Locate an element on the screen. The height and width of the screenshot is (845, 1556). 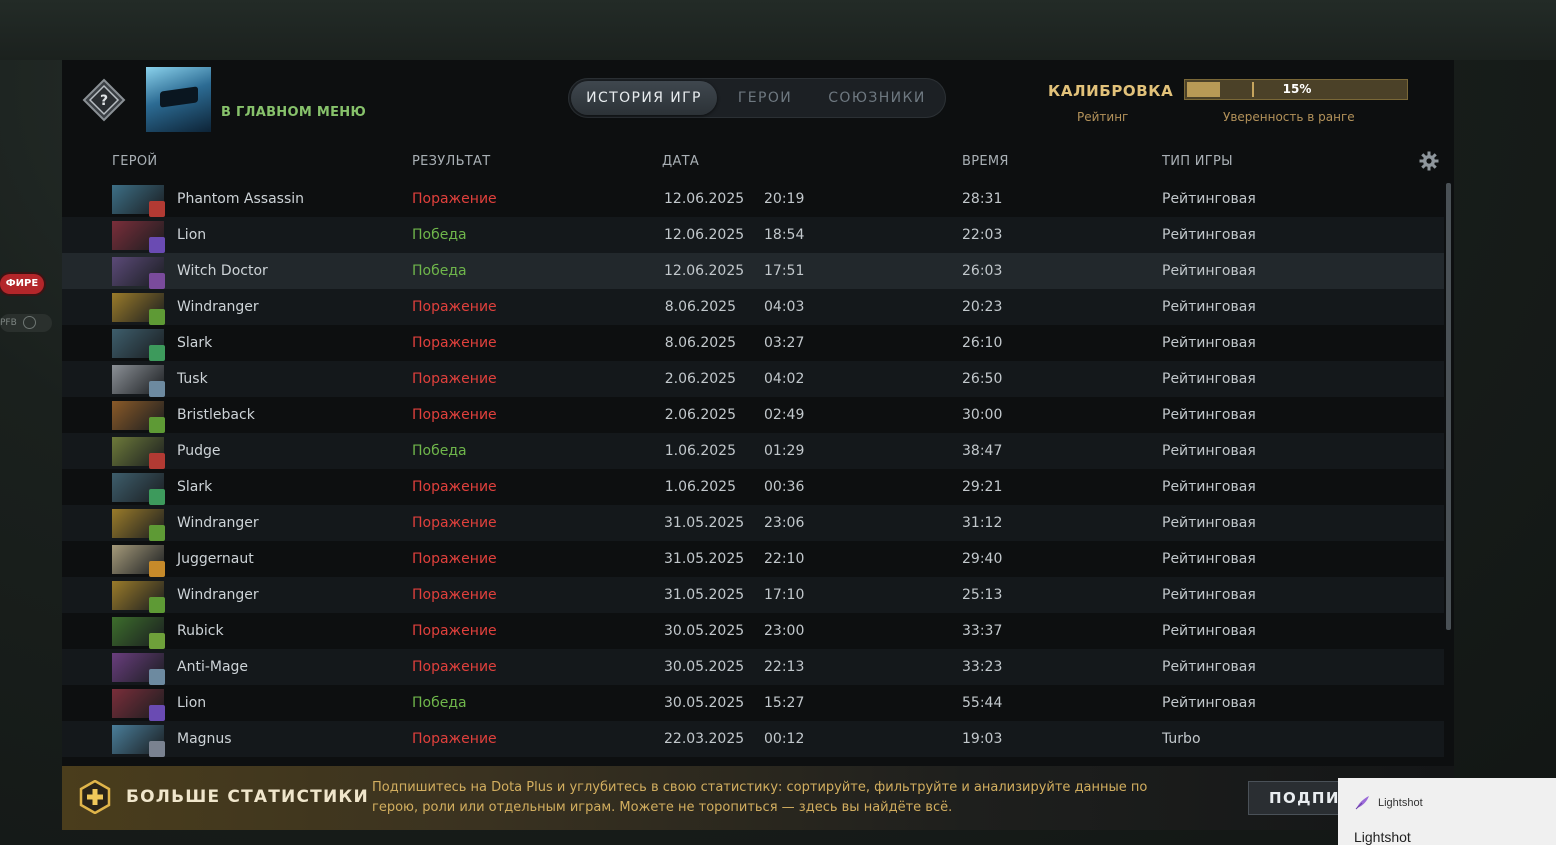
lightshot-title: Lightshot is located at coordinates (1382, 837).